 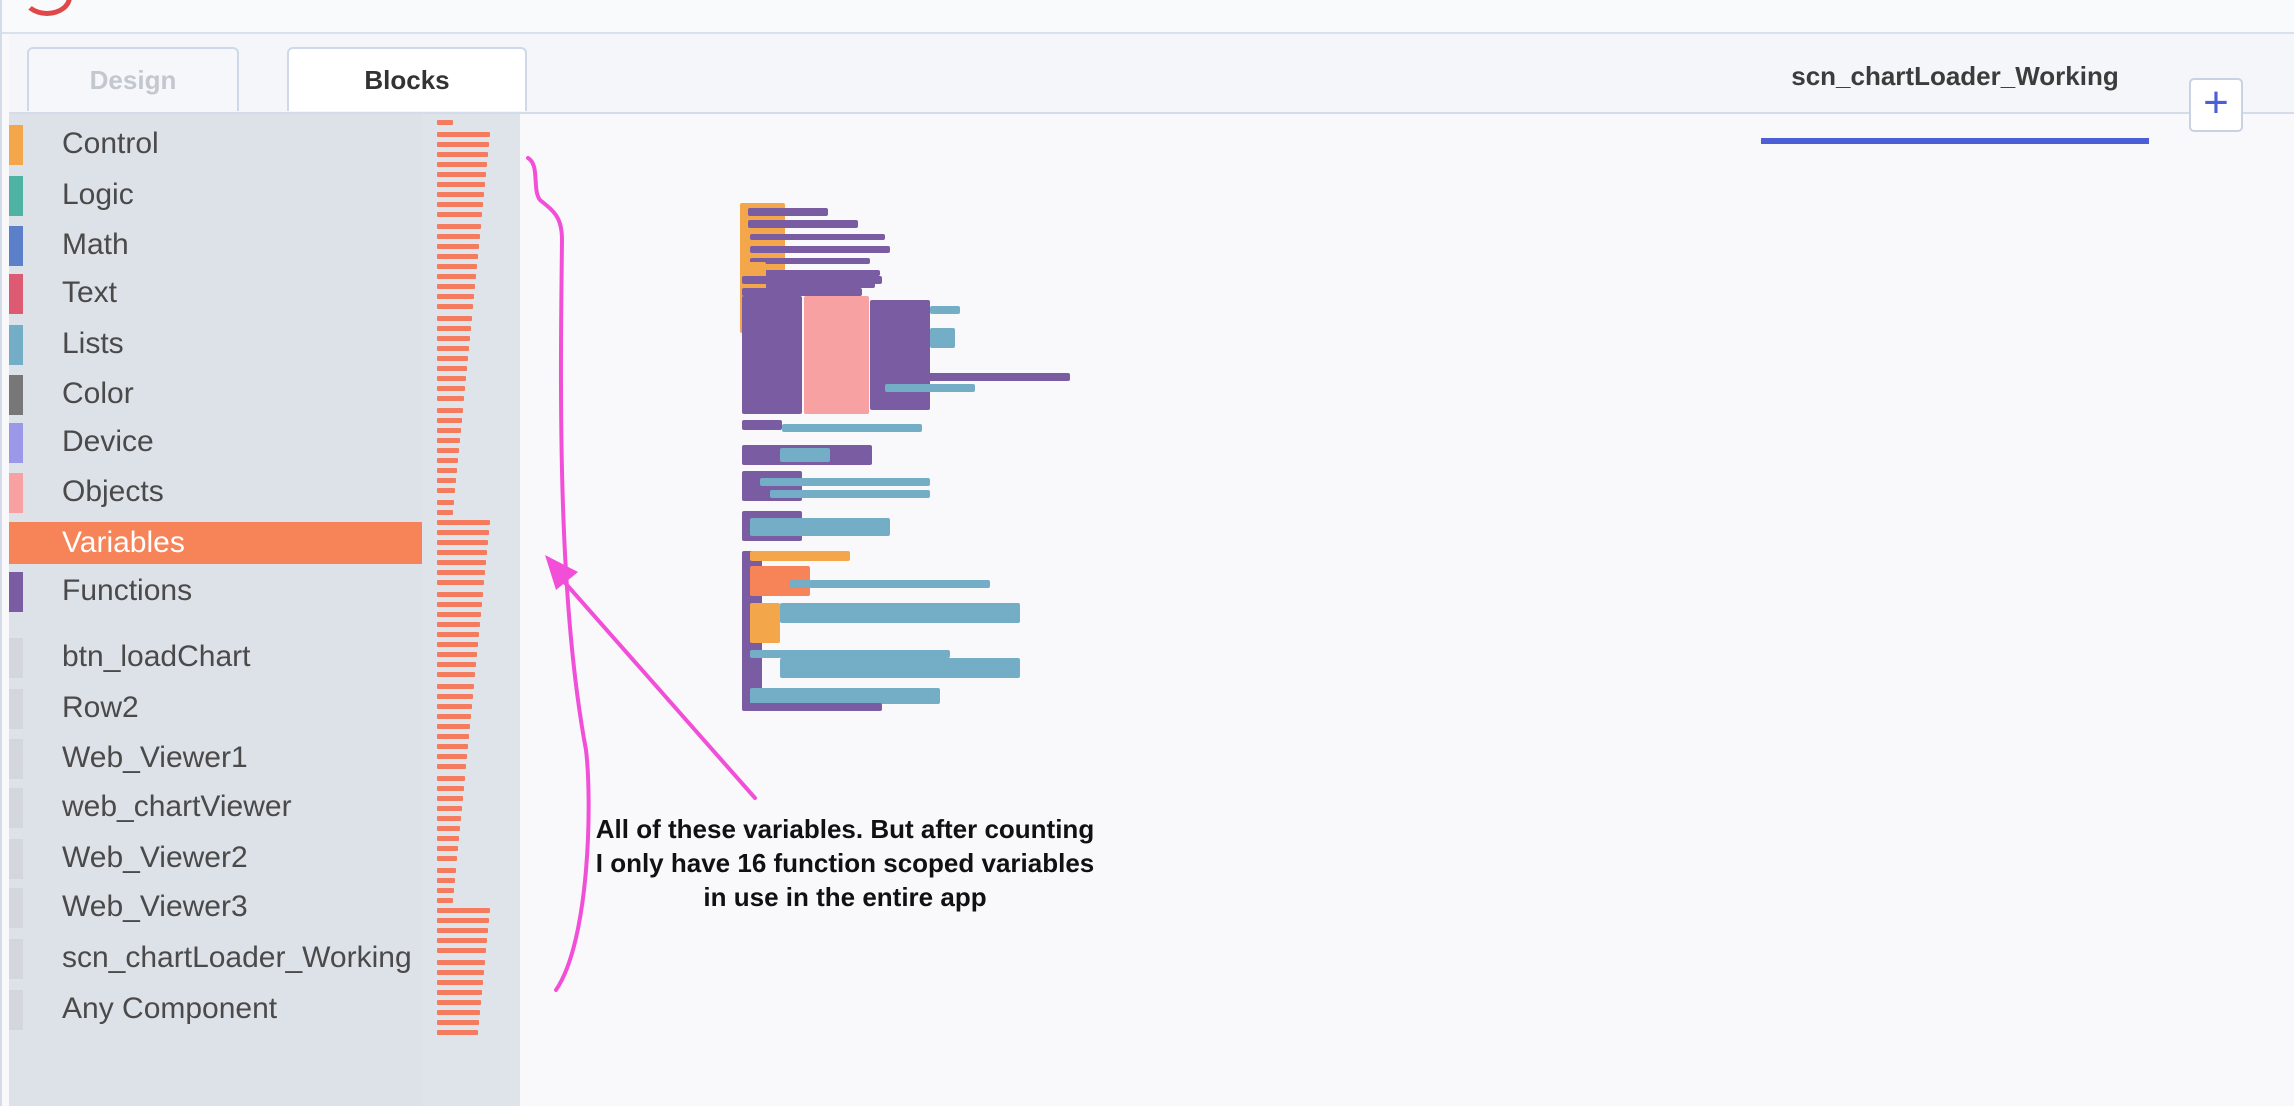 I want to click on category-lists: Lists, so click(x=215, y=343).